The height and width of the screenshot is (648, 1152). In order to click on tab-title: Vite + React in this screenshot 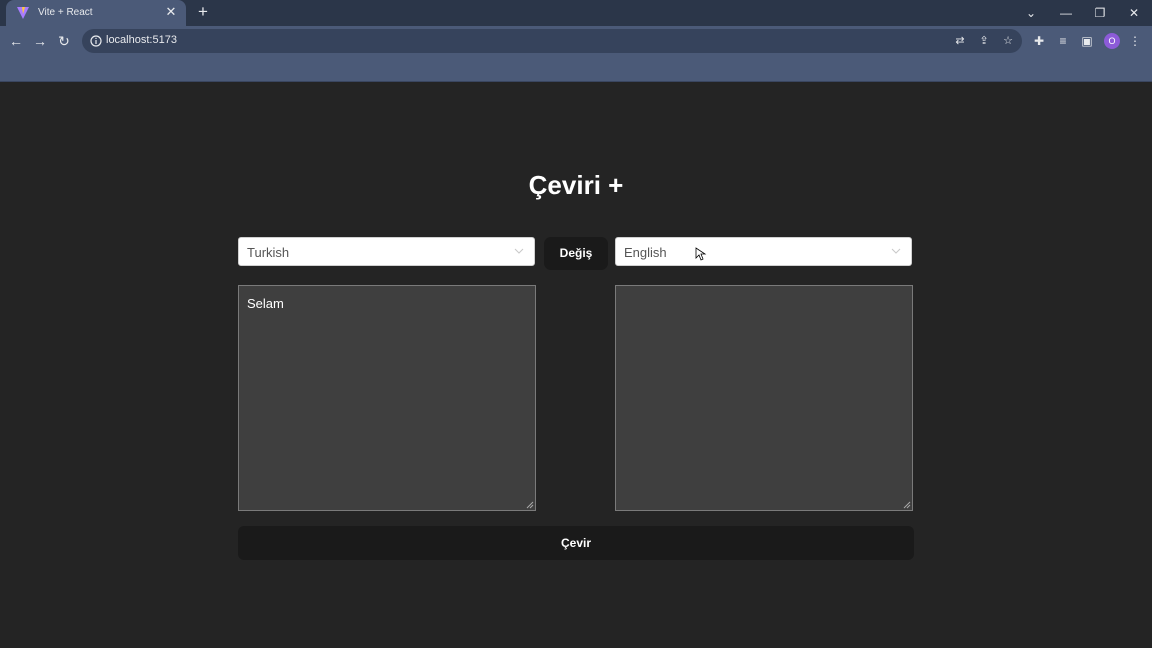, I will do `click(65, 12)`.